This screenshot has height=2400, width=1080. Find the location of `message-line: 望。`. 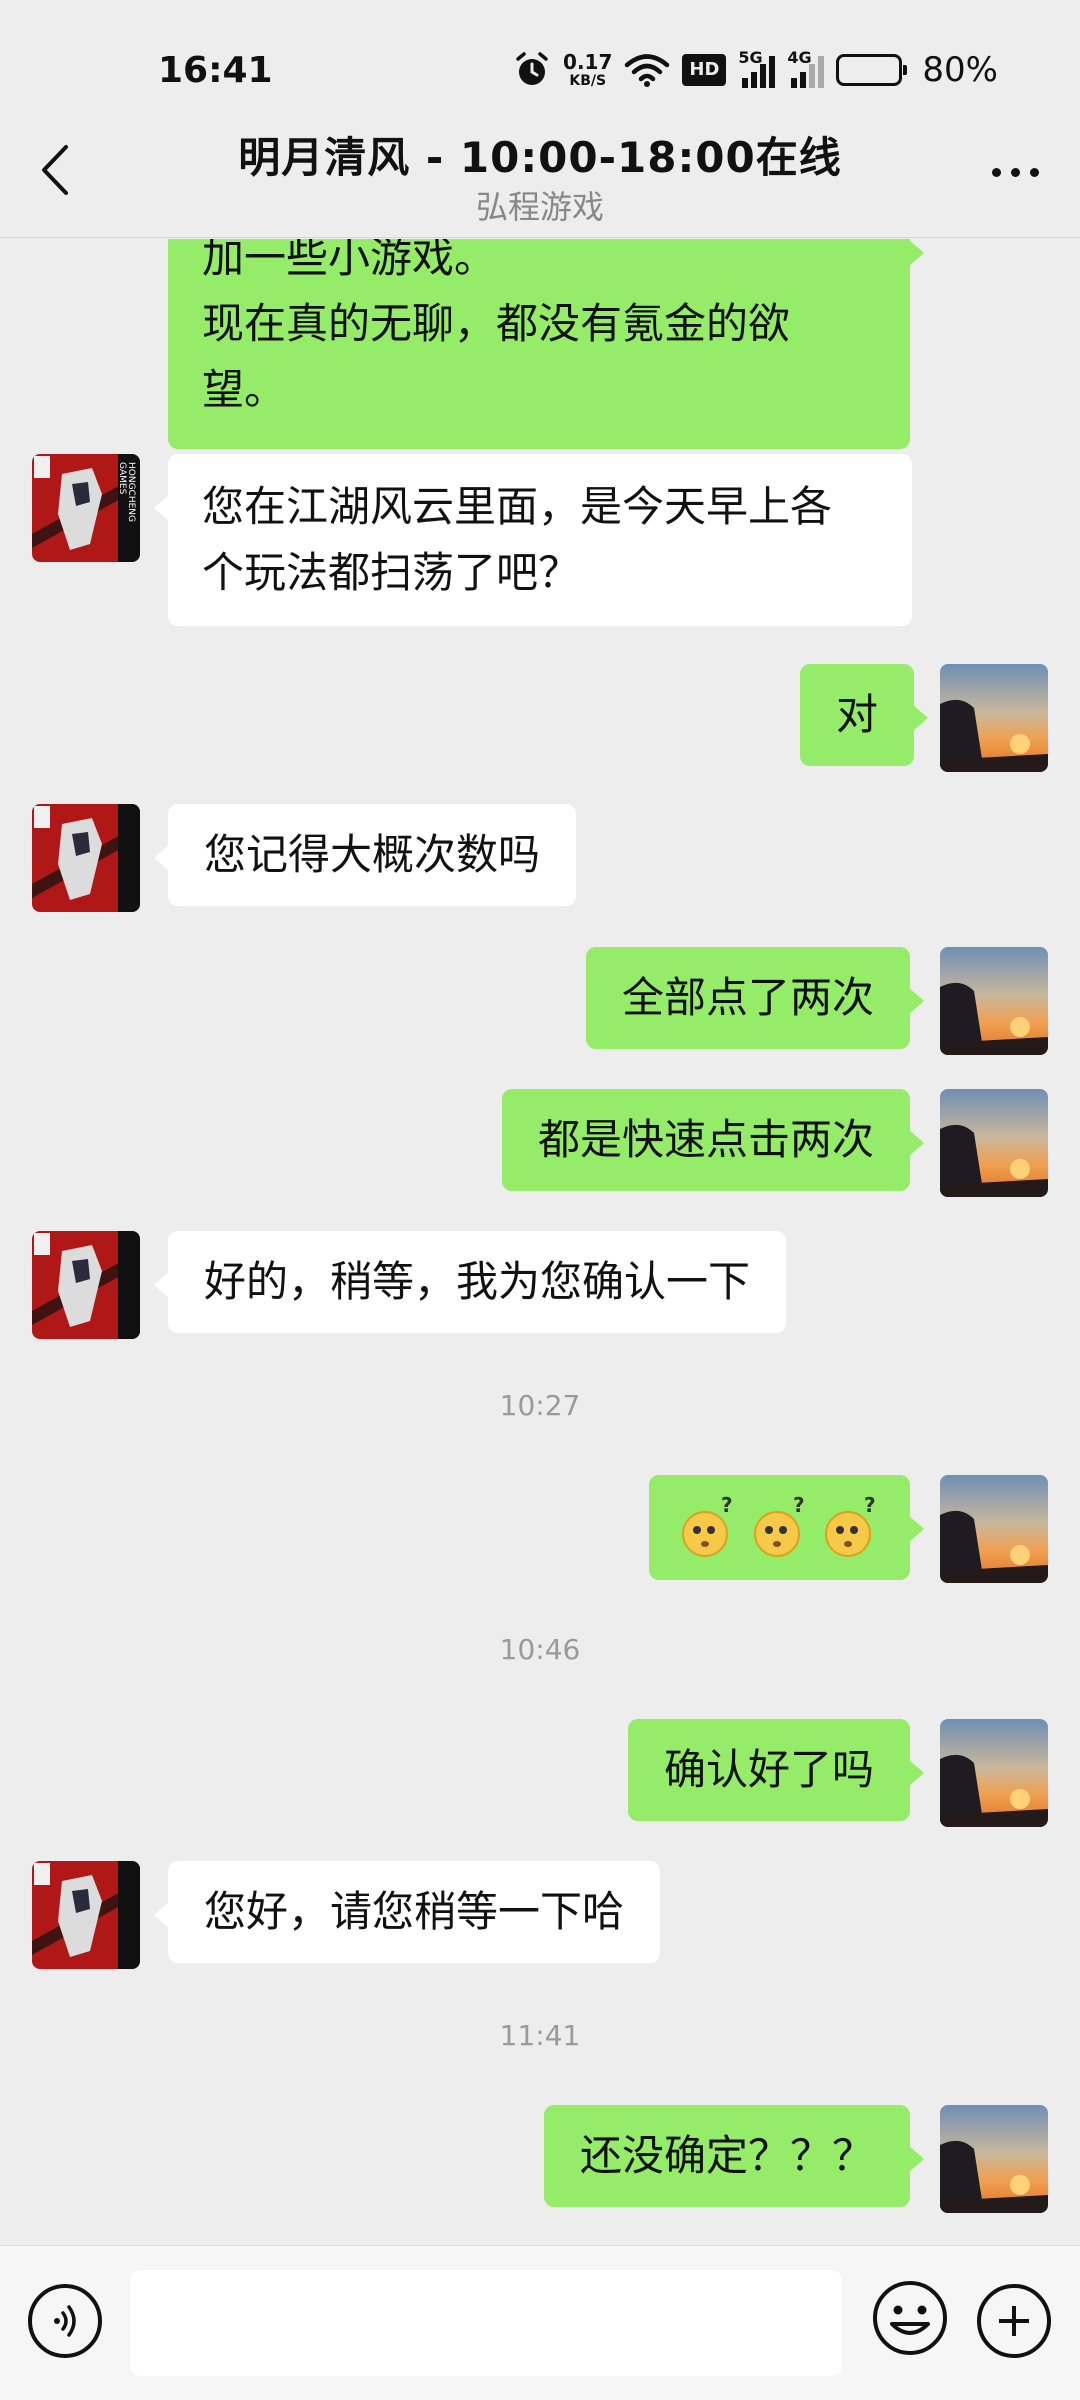

message-line: 望。 is located at coordinates (244, 389).